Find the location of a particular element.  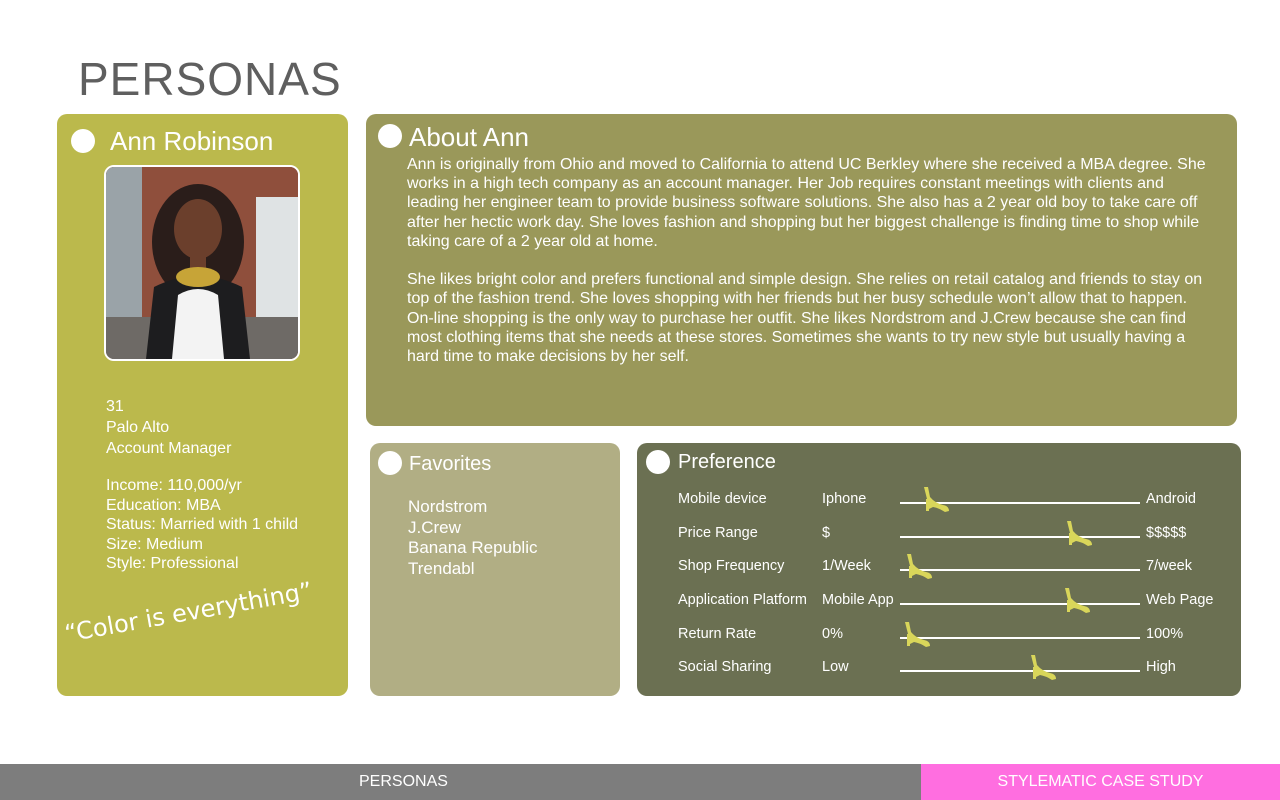

preference-row: Return Rate 0% 100% is located at coordinates (939, 641).